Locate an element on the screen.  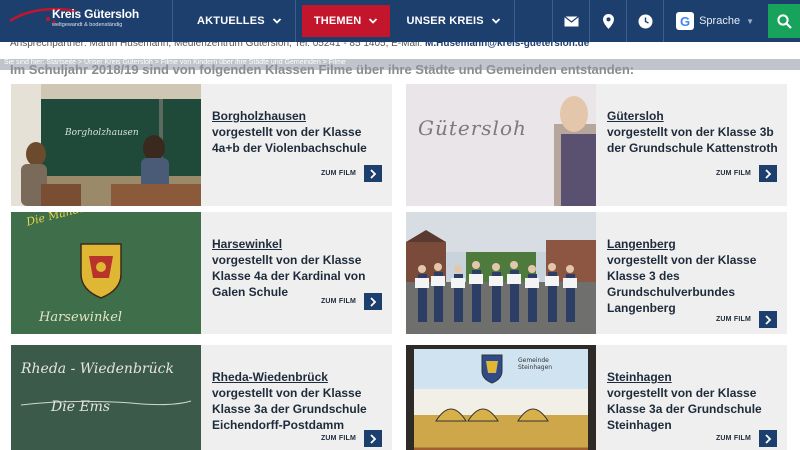
film-thumbnail: Gütersloh is located at coordinates (501, 145).